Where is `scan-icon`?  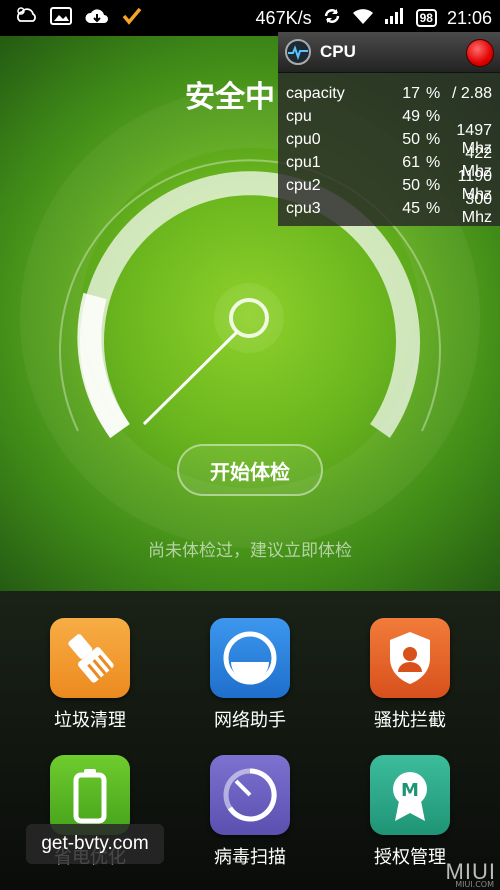
scan-icon is located at coordinates (250, 795).